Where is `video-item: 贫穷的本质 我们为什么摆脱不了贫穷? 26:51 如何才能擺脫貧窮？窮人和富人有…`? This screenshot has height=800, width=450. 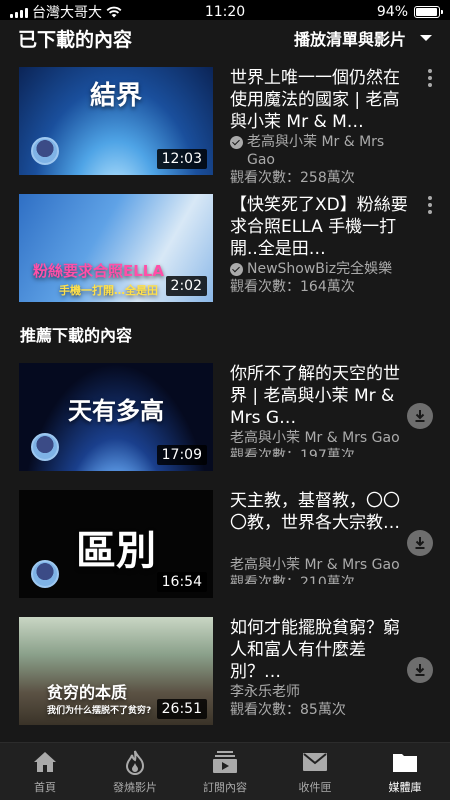
video-item: 贫穷的本质 我们为什么摆脱不了贫穷? 26:51 如何才能擺脫貧窮？窮人和富人有… is located at coordinates (226, 672).